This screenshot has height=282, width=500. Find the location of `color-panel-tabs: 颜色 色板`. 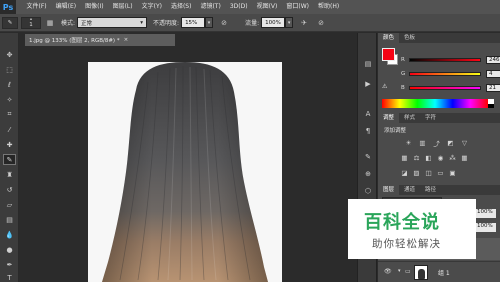

color-panel-tabs: 颜色 色板 is located at coordinates (439, 38).